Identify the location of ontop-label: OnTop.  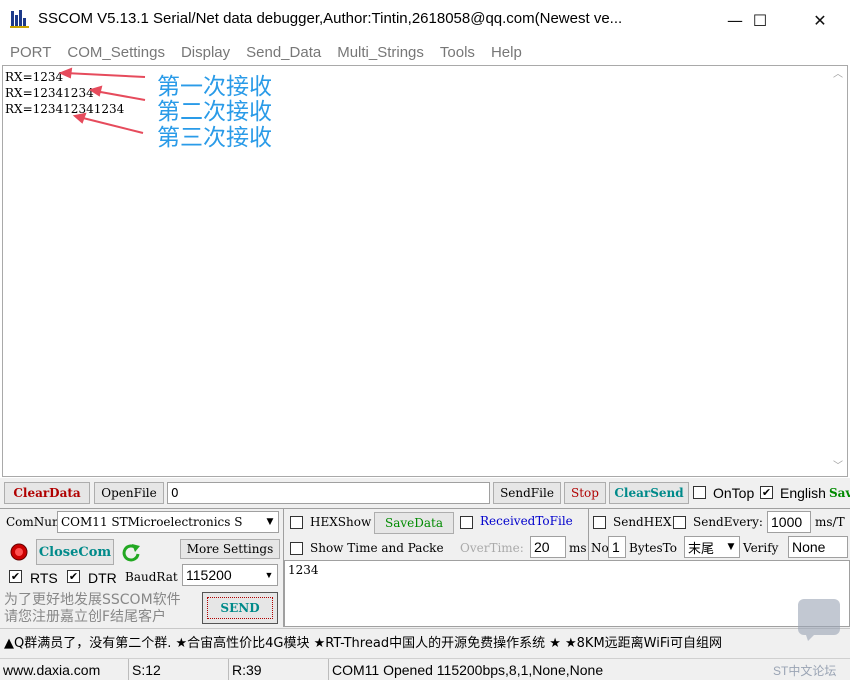
(734, 493).